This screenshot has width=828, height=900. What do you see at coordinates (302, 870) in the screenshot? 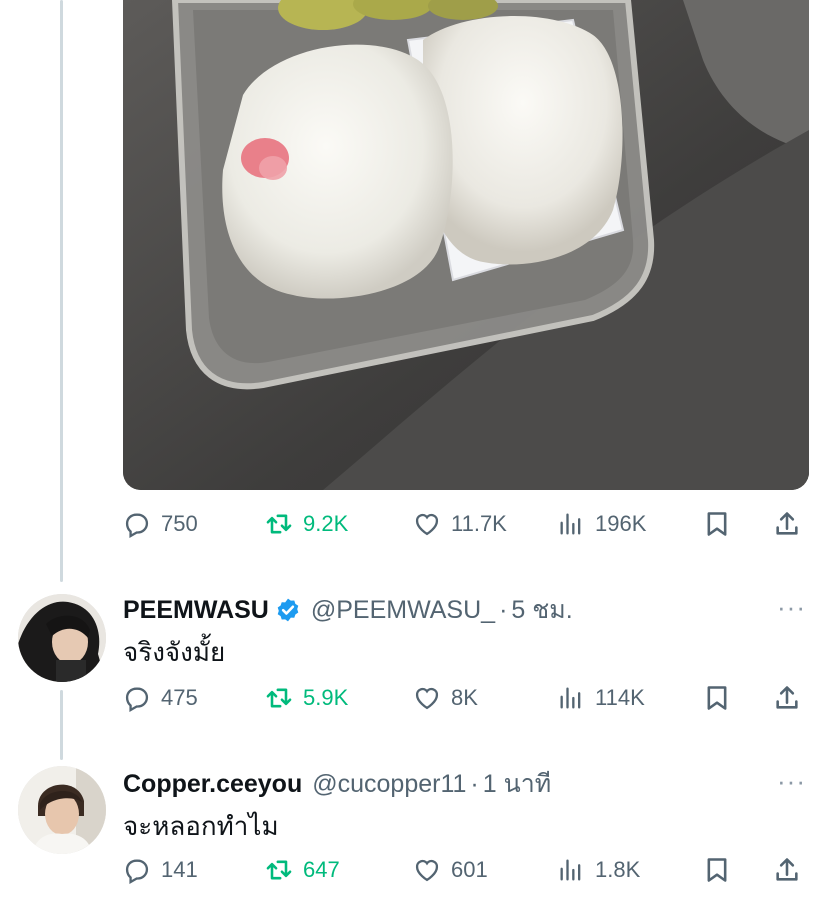
I see `retweet-button: 647` at bounding box center [302, 870].